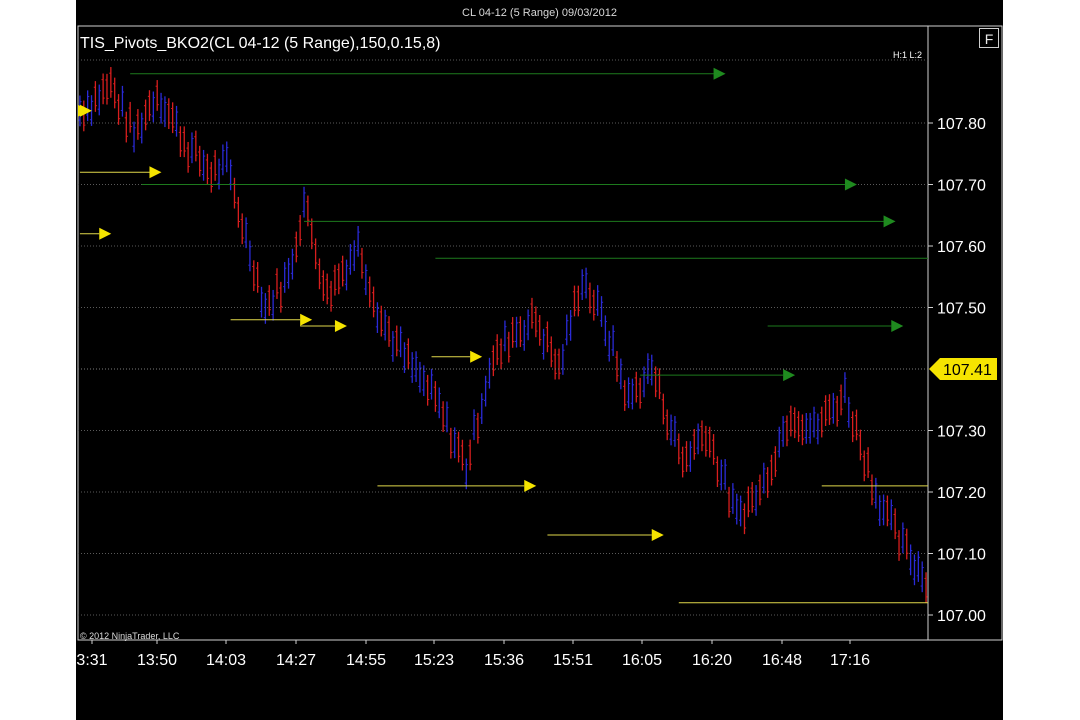  Describe the element at coordinates (961, 186) in the screenshot. I see `y-tick-label: 107.70` at that location.